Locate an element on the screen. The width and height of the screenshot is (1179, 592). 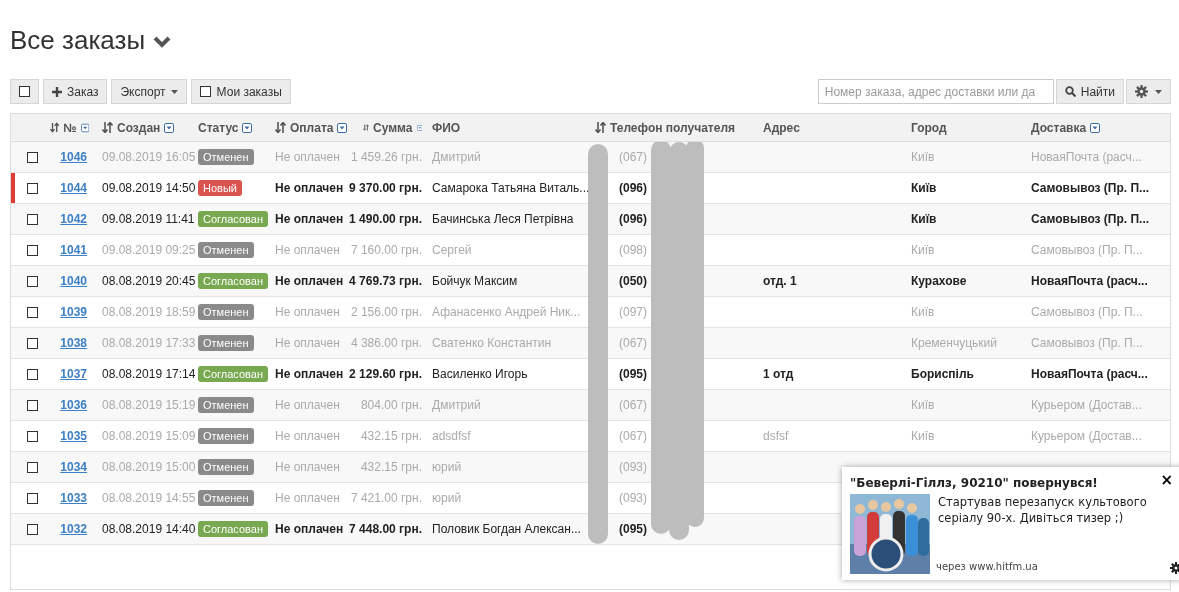
table-cell: 432.15 грн. is located at coordinates (391, 467).